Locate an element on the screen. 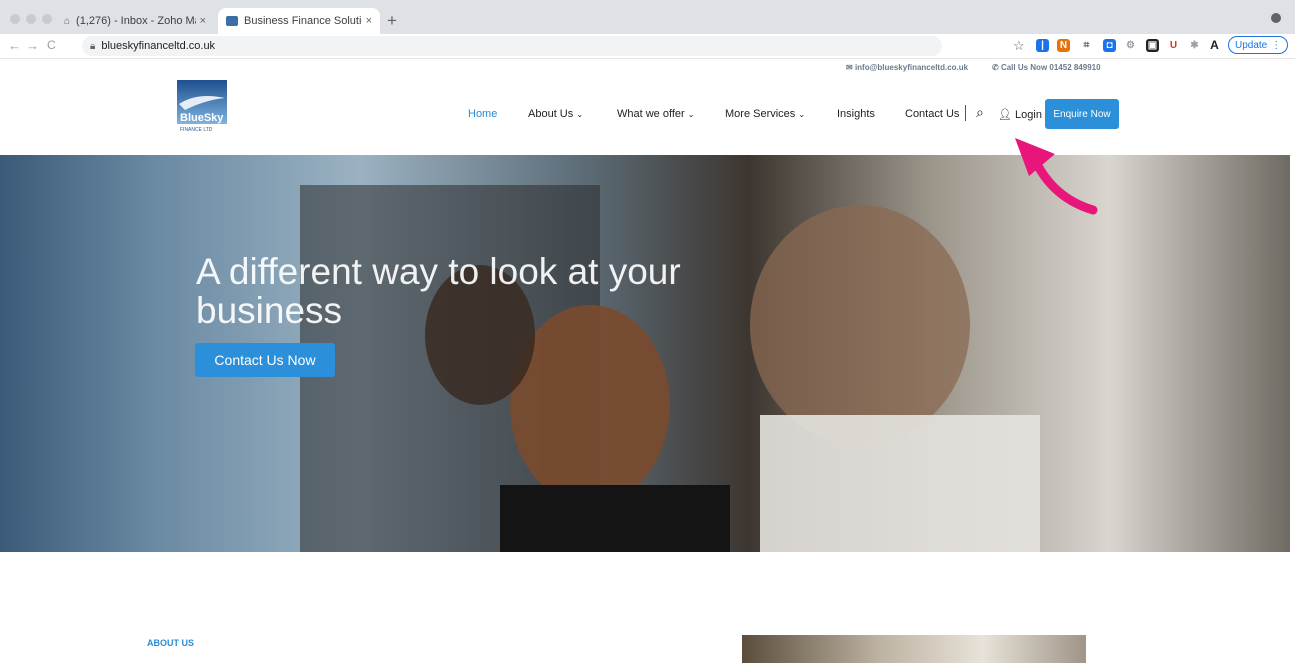  profile-icon is located at coordinates (1276, 18).